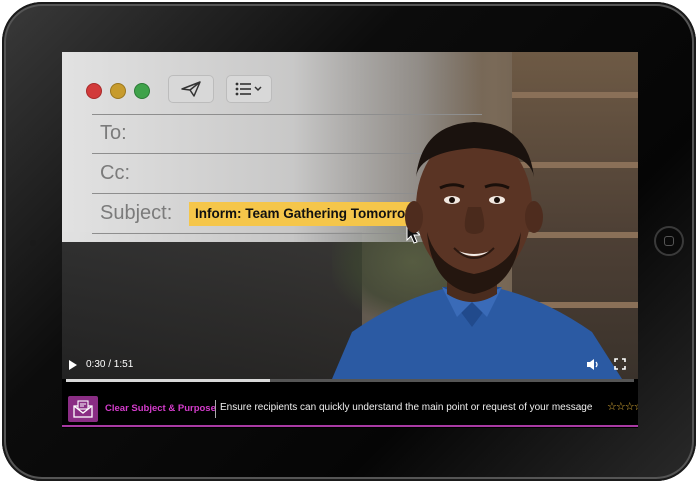  What do you see at coordinates (94, 91) in the screenshot?
I see `close-dot` at bounding box center [94, 91].